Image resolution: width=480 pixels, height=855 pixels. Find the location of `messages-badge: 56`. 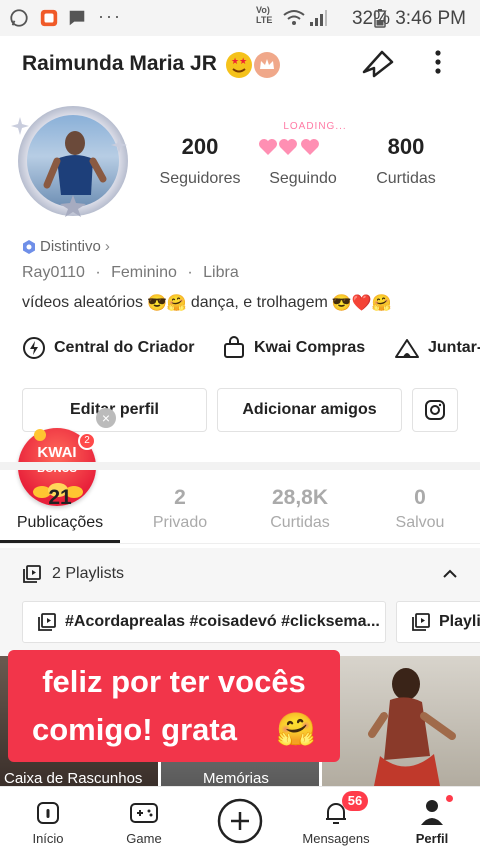

messages-badge: 56 is located at coordinates (355, 801).